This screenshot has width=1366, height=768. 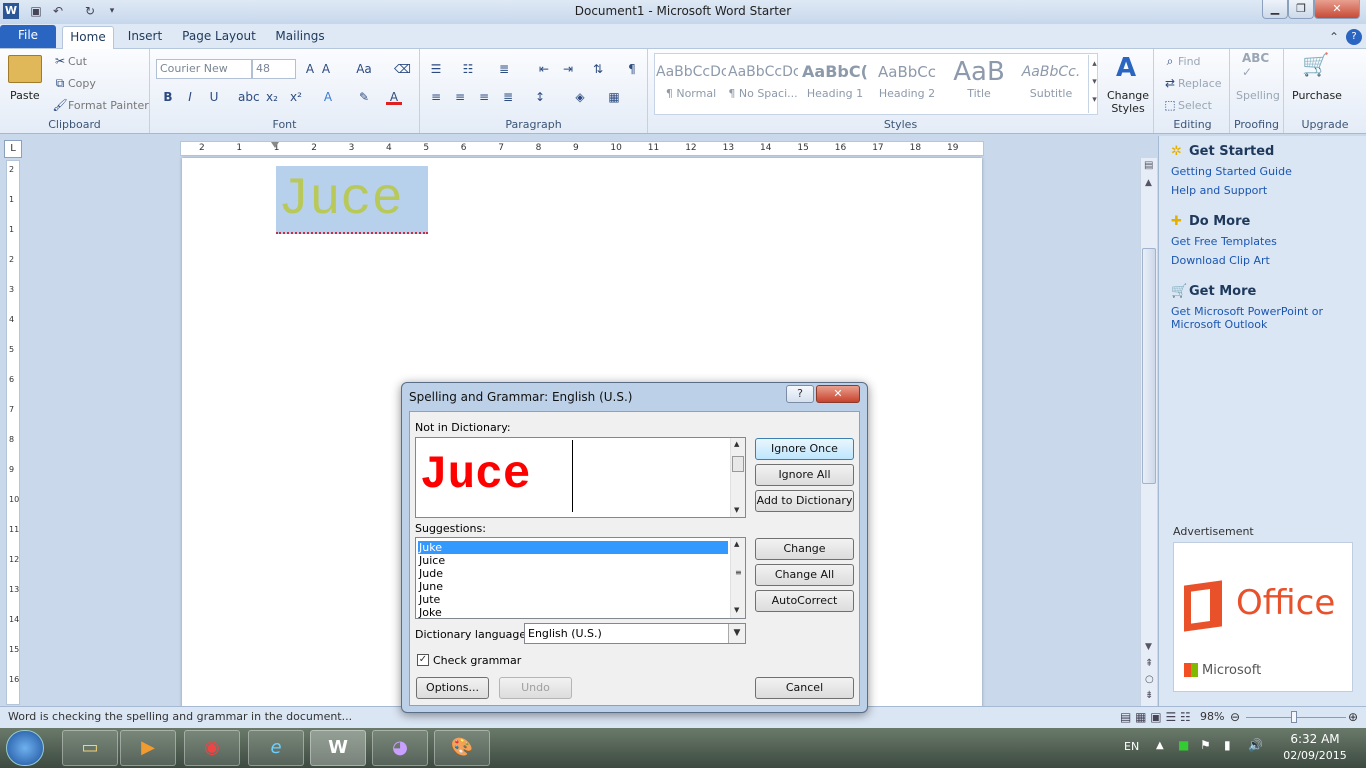 I want to click on dialog-help-button: ?, so click(x=800, y=394).